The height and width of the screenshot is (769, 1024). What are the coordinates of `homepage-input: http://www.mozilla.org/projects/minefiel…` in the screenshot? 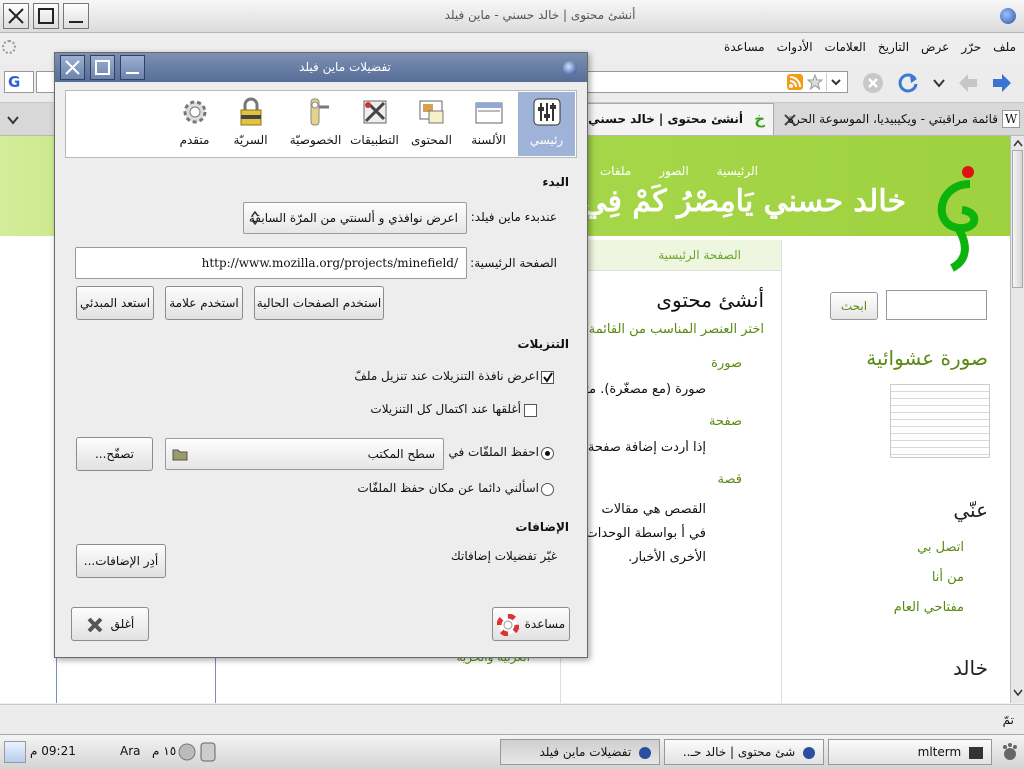 It's located at (271, 263).